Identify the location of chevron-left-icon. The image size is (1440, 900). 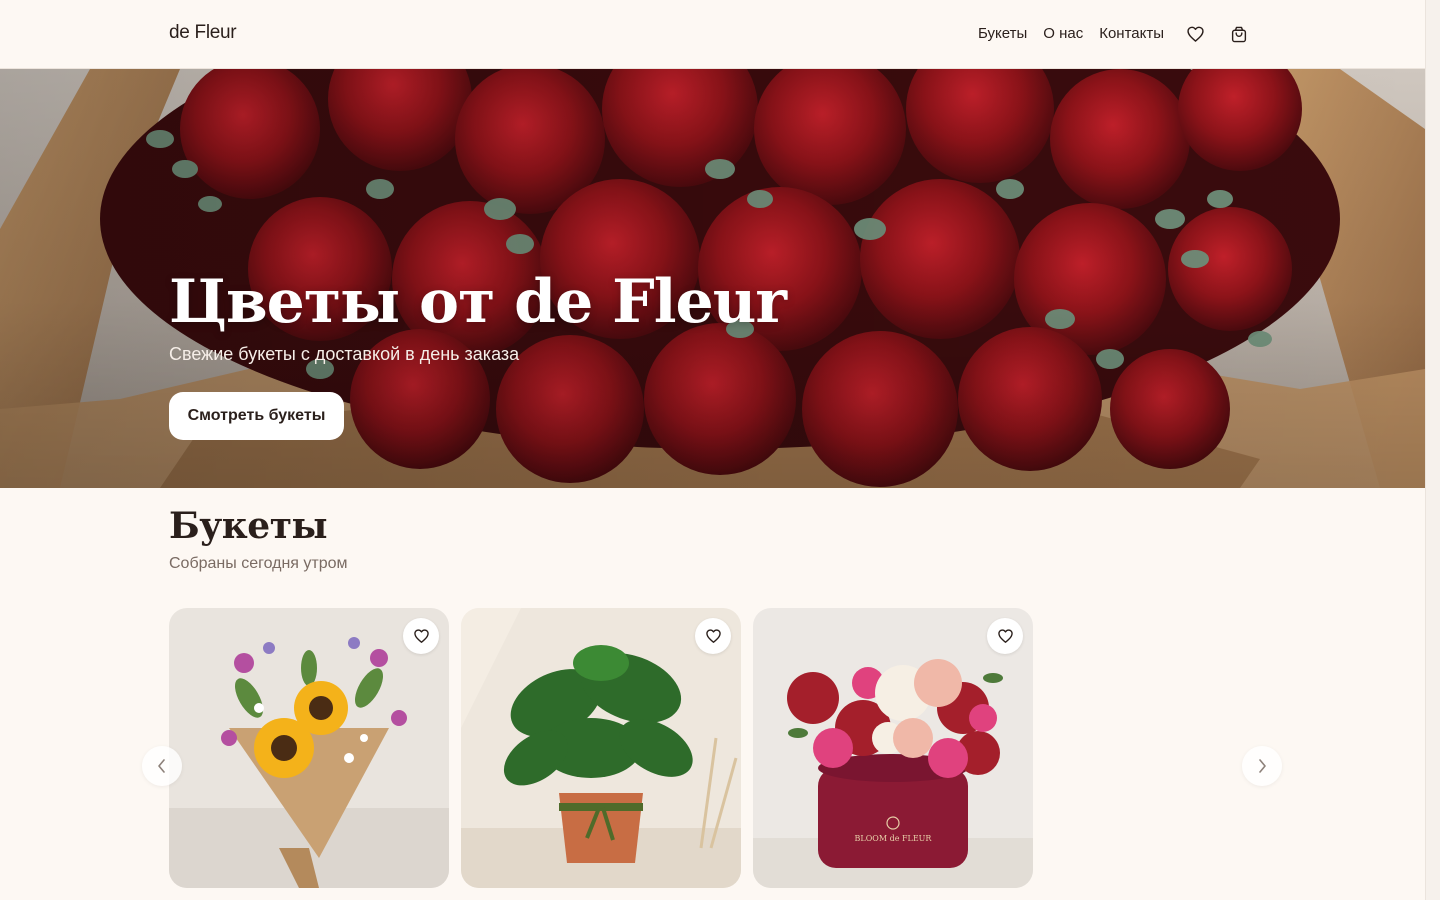
(161, 766).